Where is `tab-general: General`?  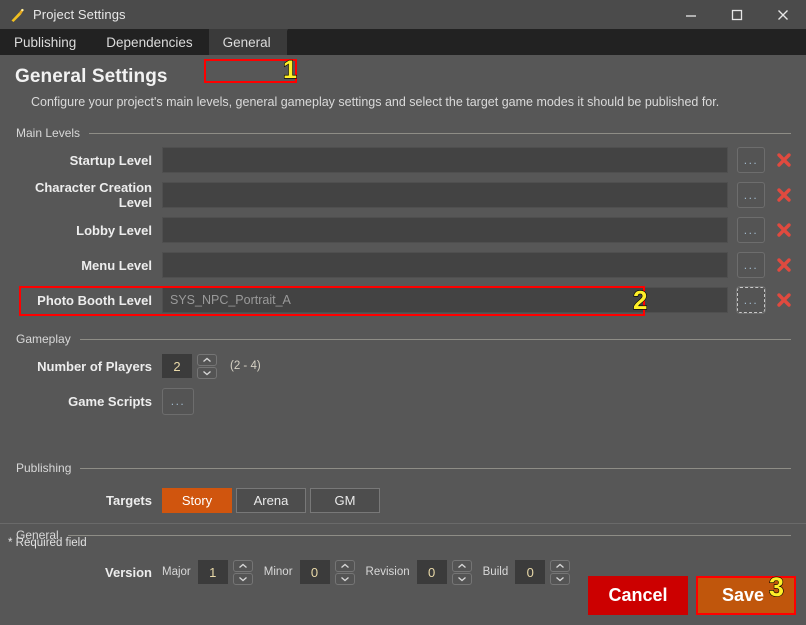 tab-general: General is located at coordinates (248, 42).